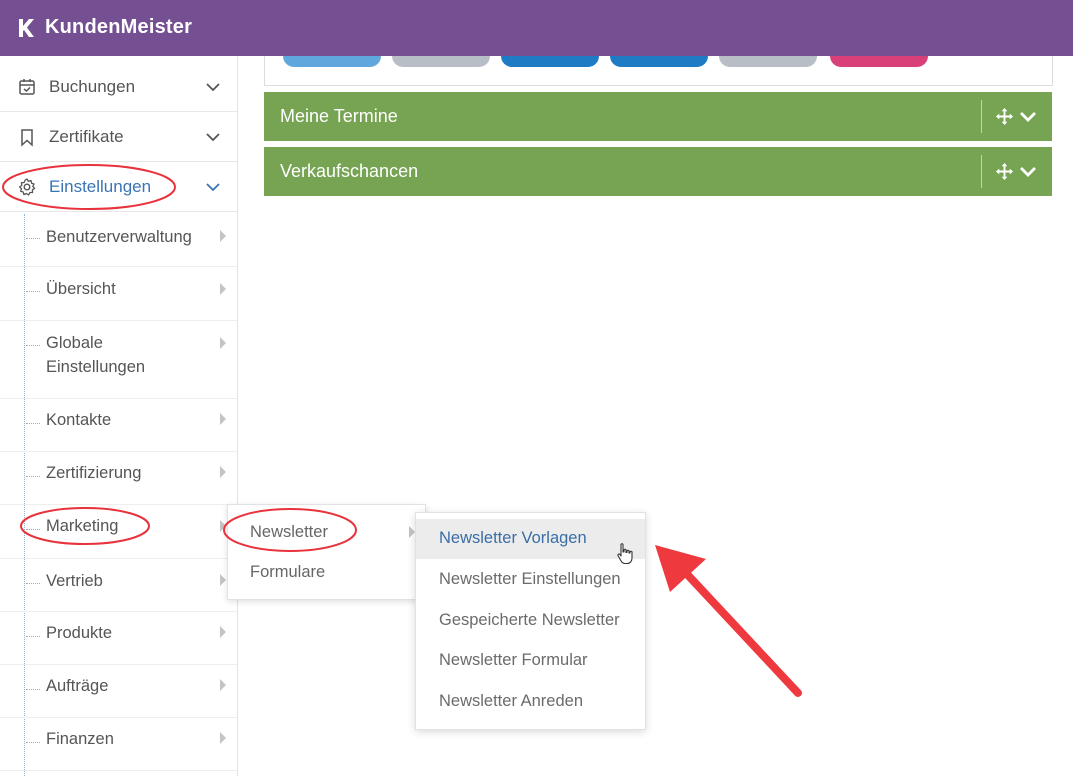 The image size is (1073, 776). Describe the element at coordinates (100, 186) in the screenshot. I see `sidebar-item-label: Einstellungen` at that location.